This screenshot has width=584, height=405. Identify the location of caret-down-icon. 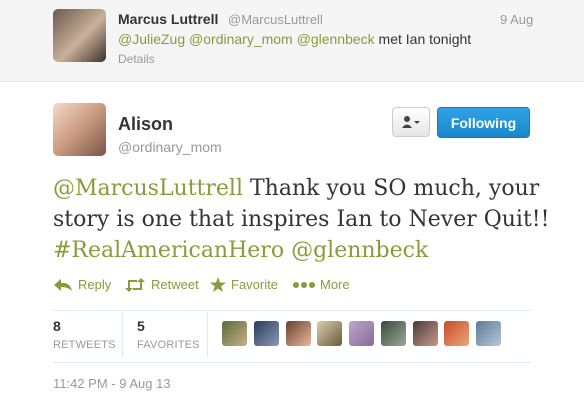
(417, 122).